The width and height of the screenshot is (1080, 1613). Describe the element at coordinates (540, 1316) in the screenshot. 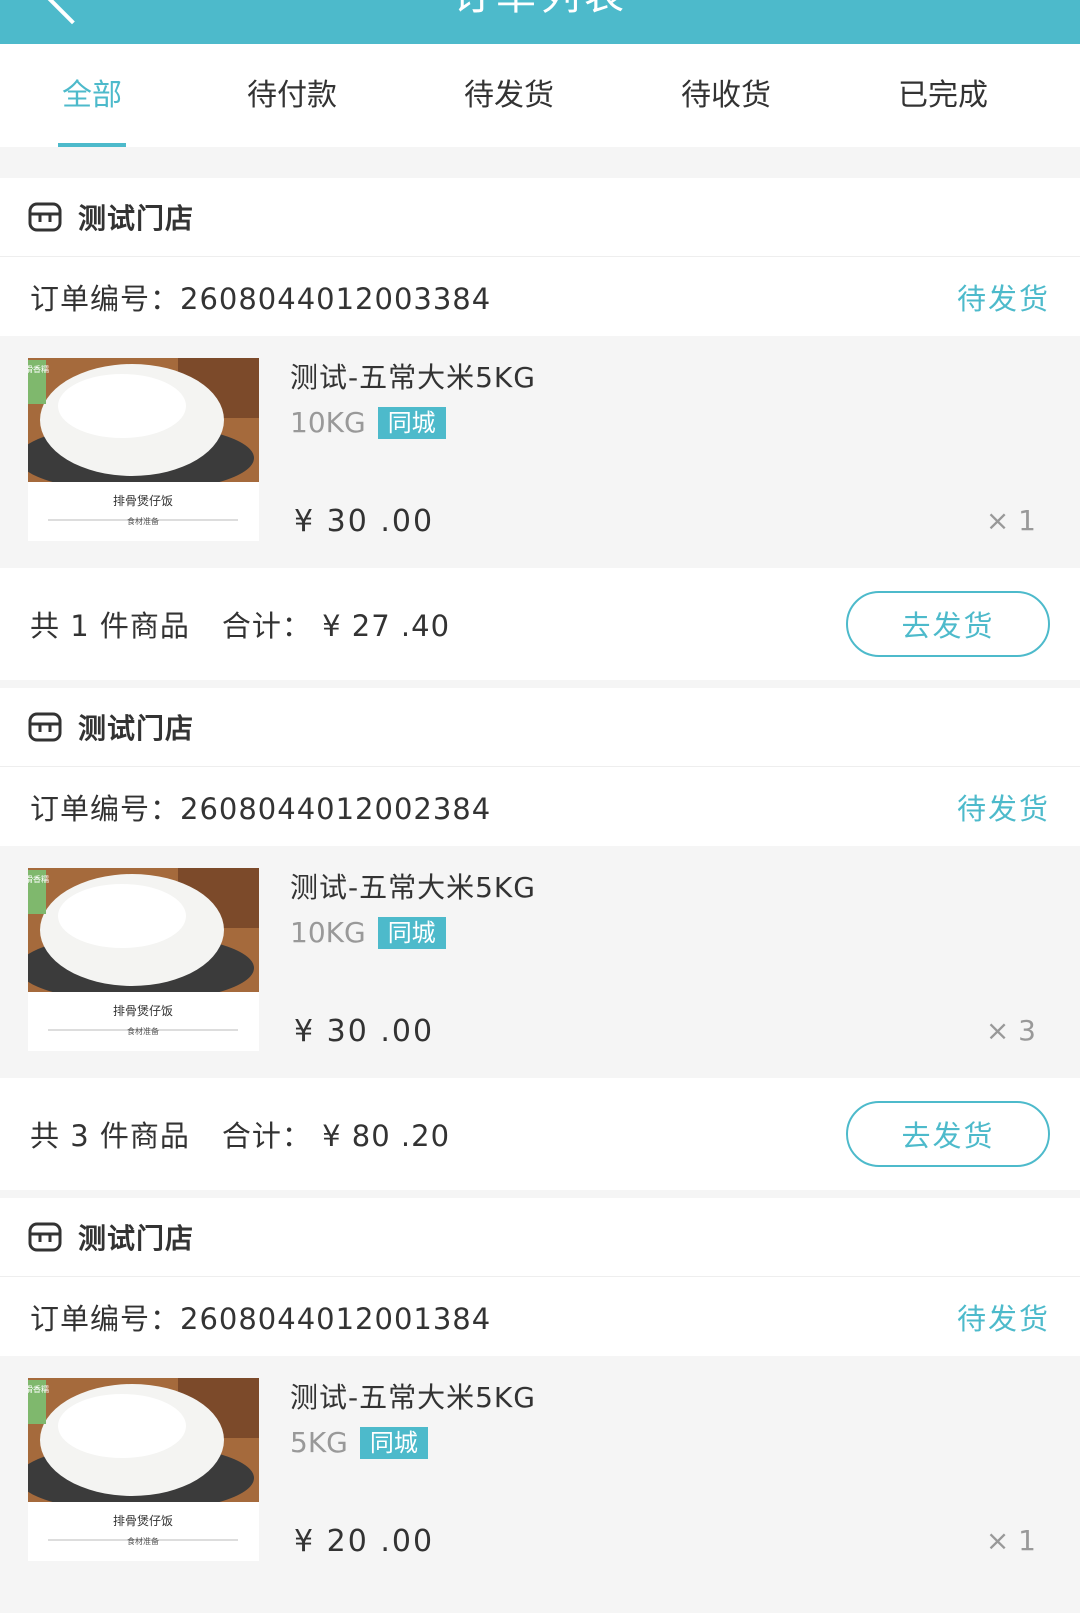

I see `order-number-row: 订单编号：2608044012001384 待发货` at that location.